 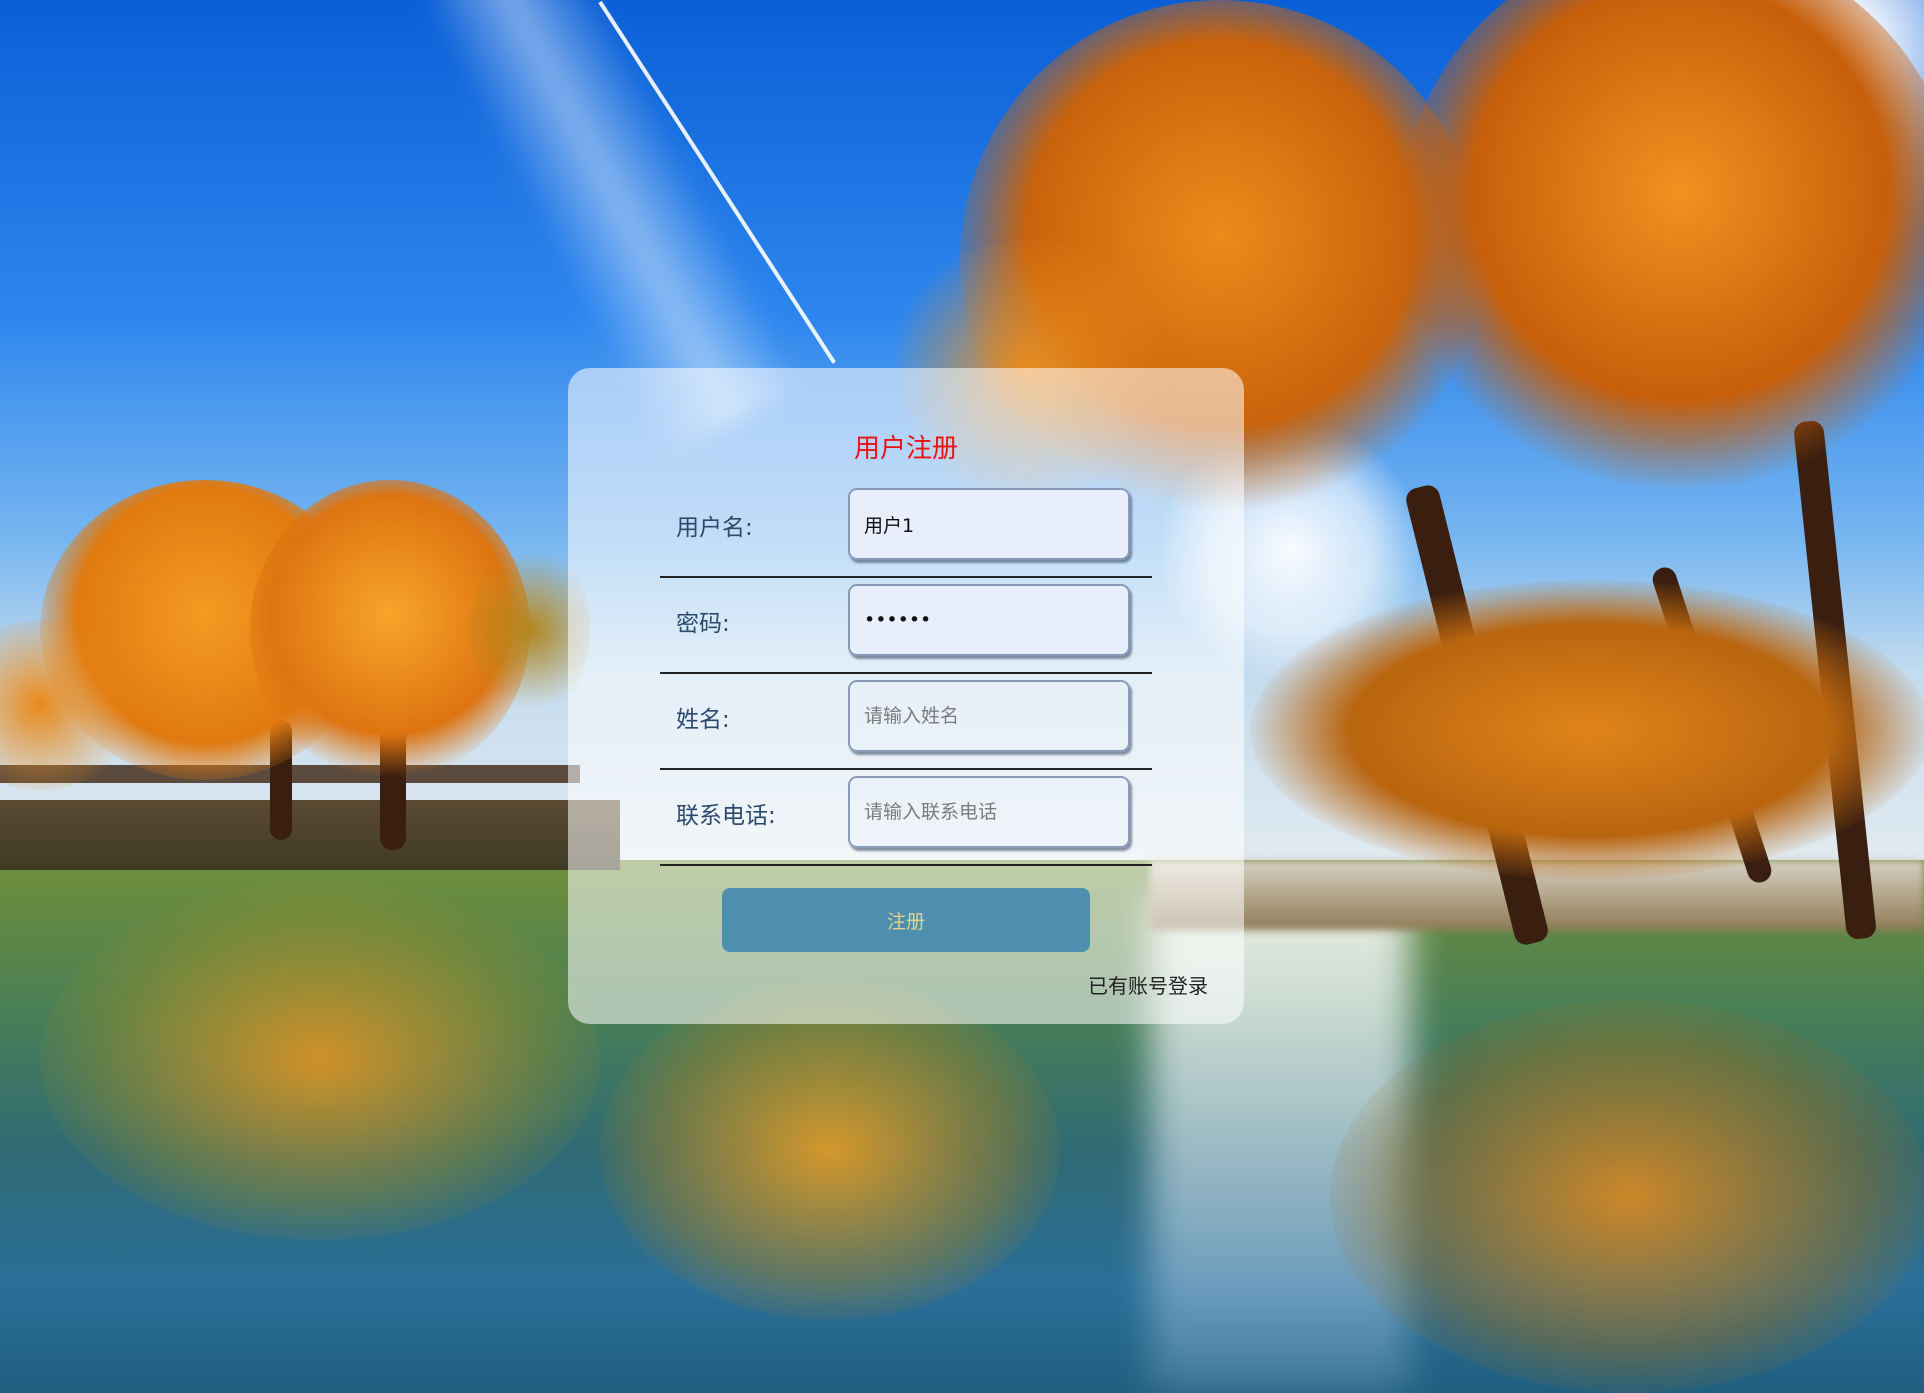 I want to click on username-label: 用户名:, so click(x=714, y=528).